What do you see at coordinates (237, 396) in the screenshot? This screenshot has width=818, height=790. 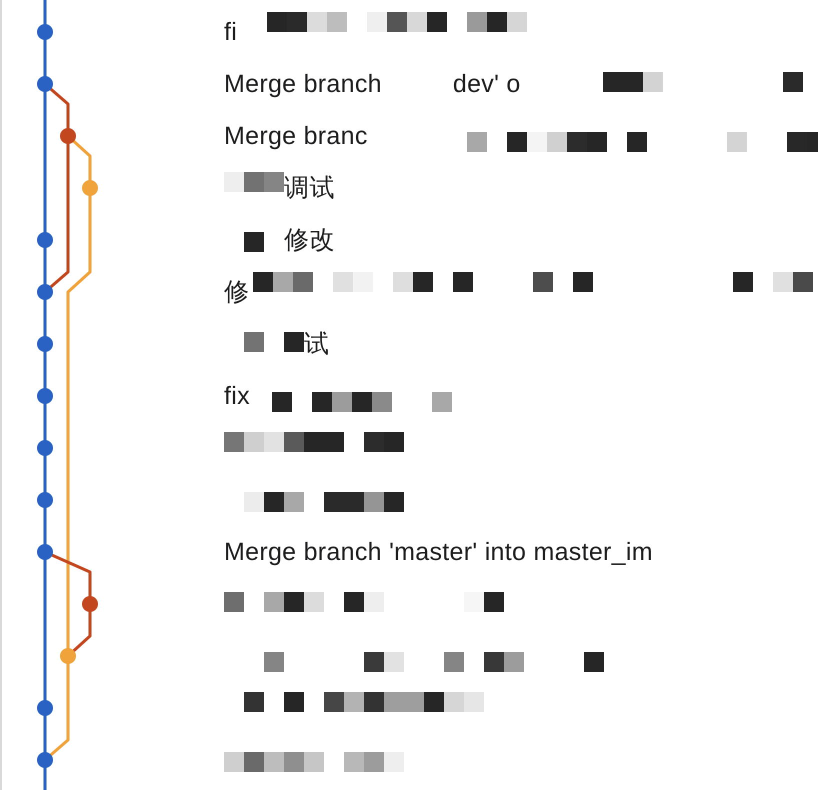 I see `commit-message: fix` at bounding box center [237, 396].